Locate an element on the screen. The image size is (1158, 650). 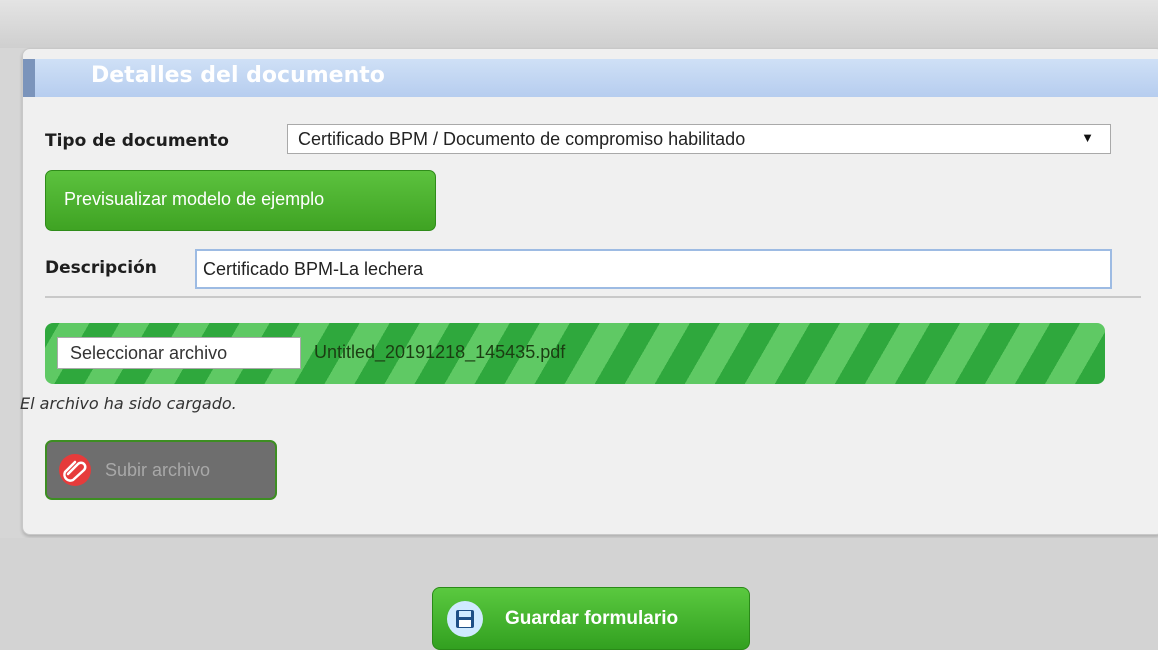
panel-title: Detalles del documento is located at coordinates (238, 75).